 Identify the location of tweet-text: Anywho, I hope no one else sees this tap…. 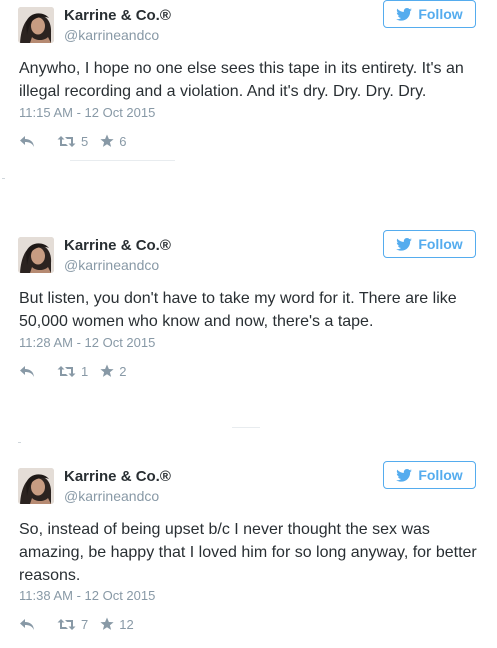
(244, 80).